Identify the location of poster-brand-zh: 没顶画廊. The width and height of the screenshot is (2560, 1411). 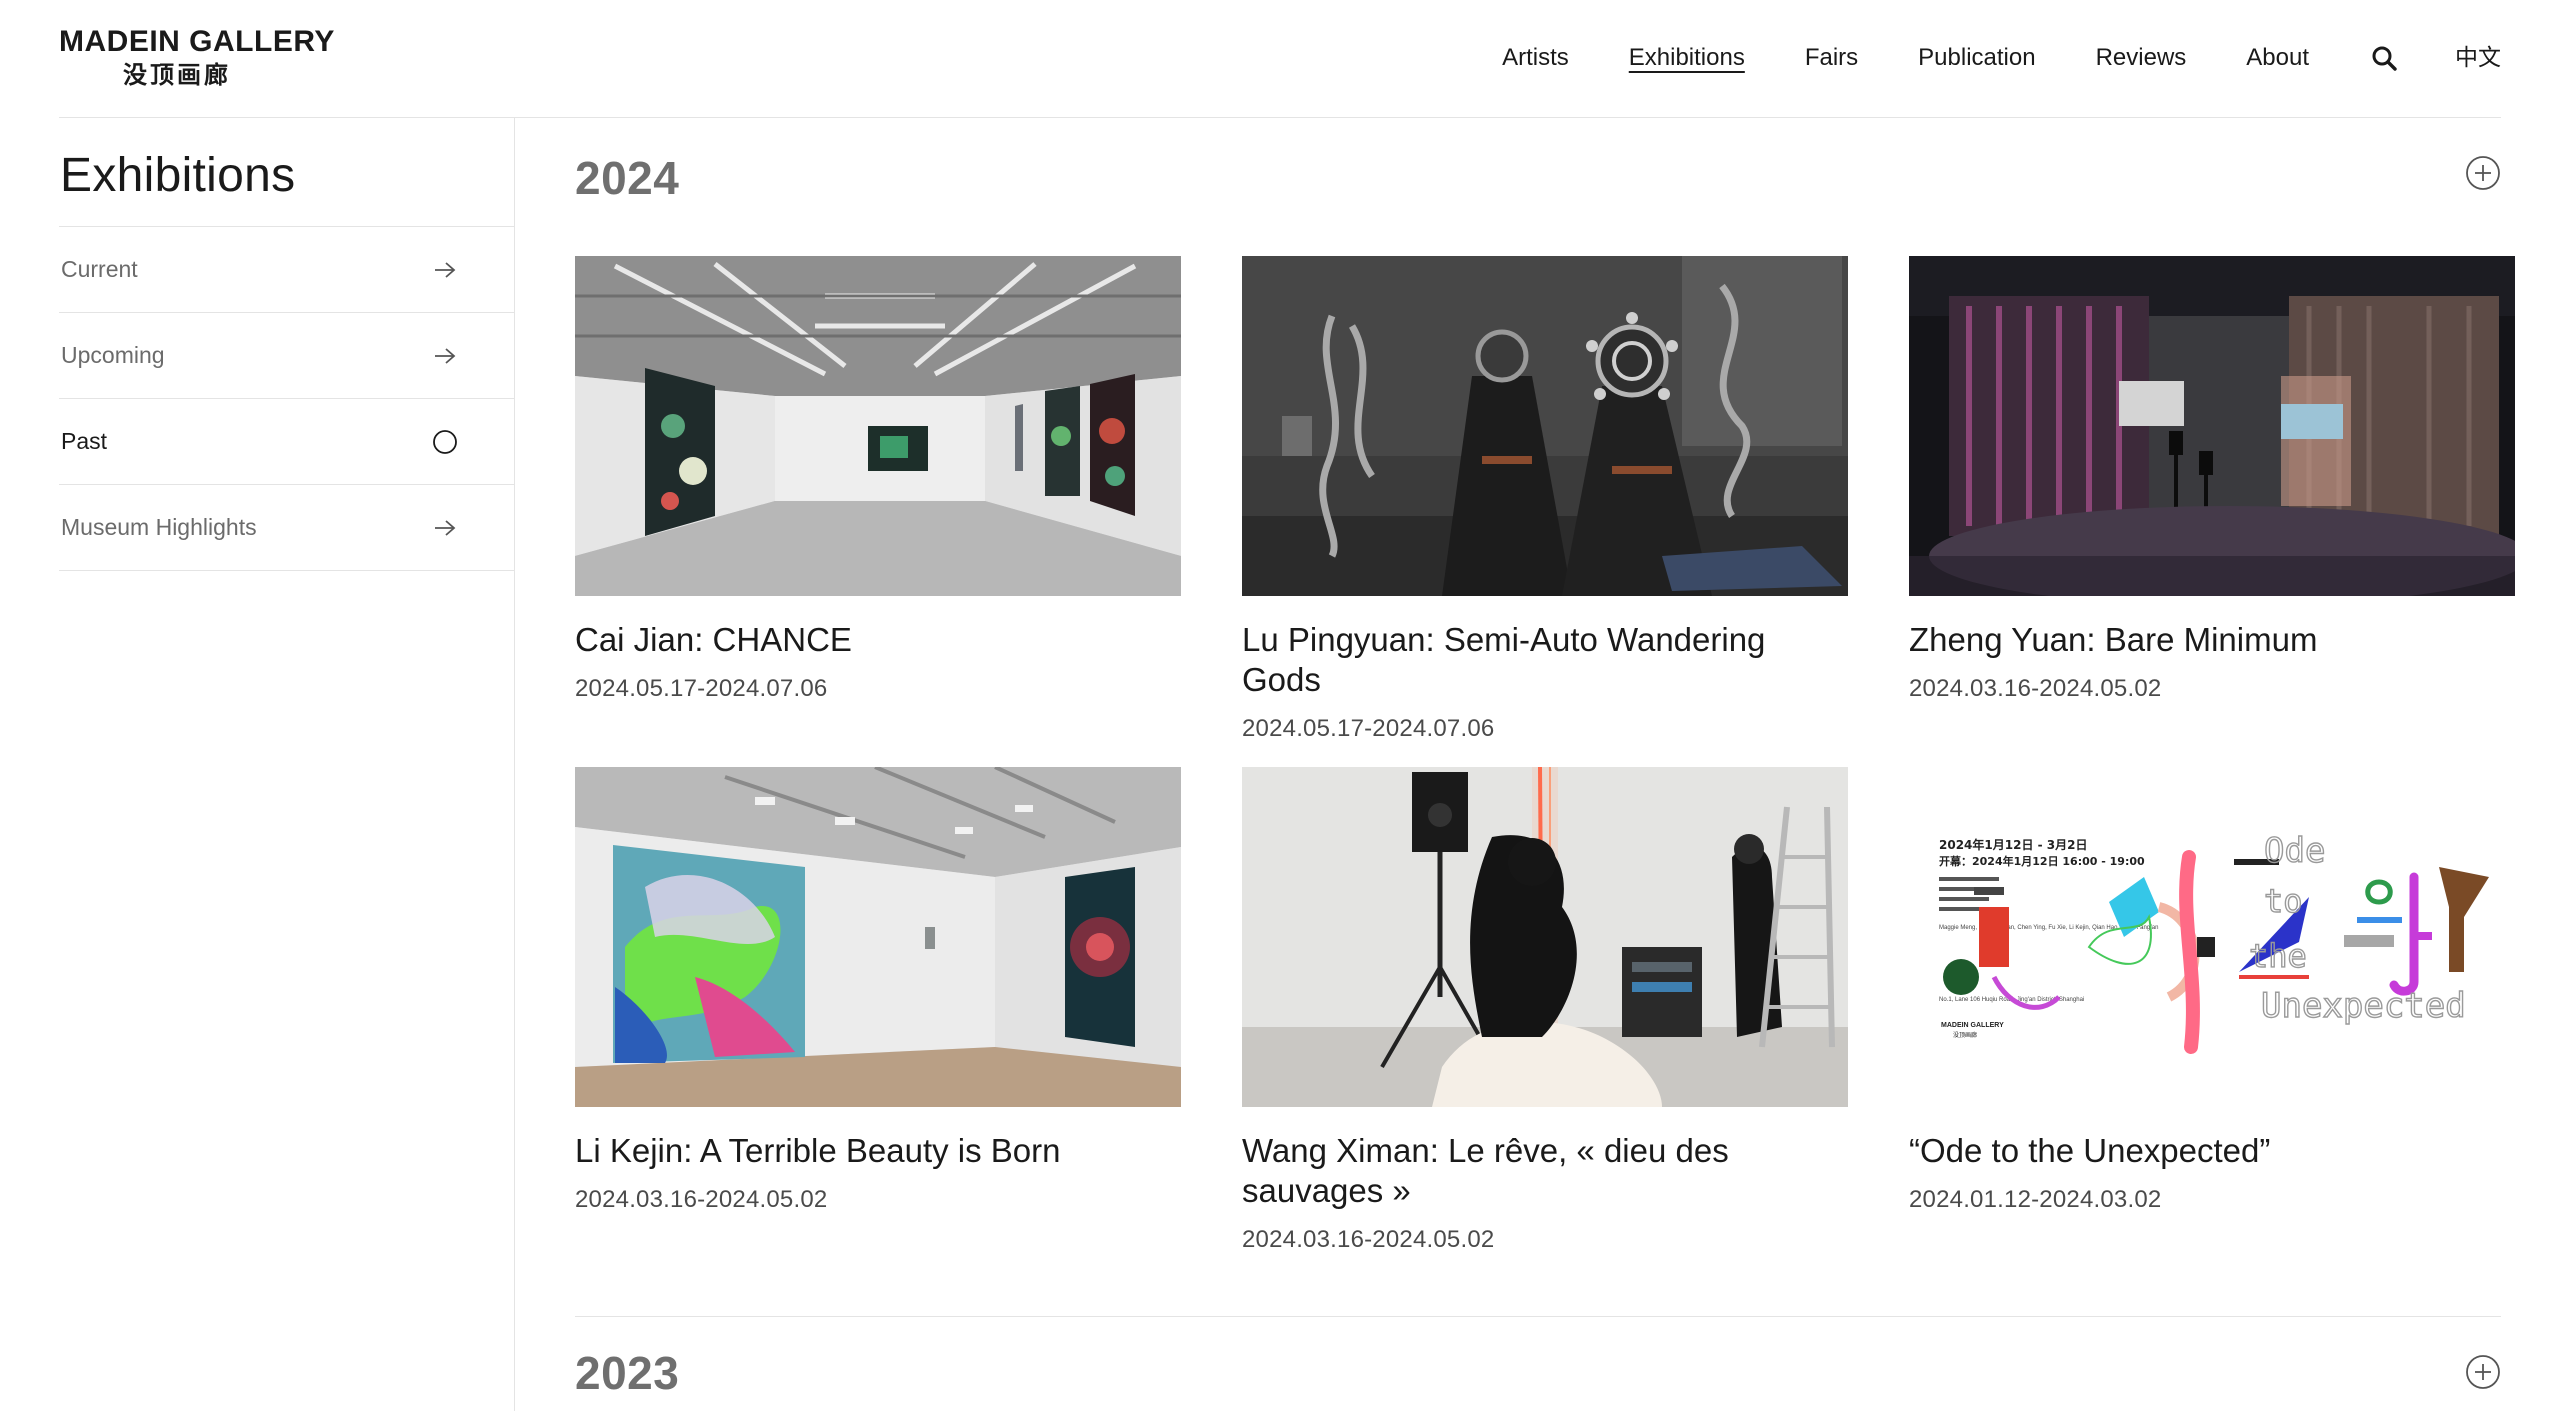
(1965, 1035).